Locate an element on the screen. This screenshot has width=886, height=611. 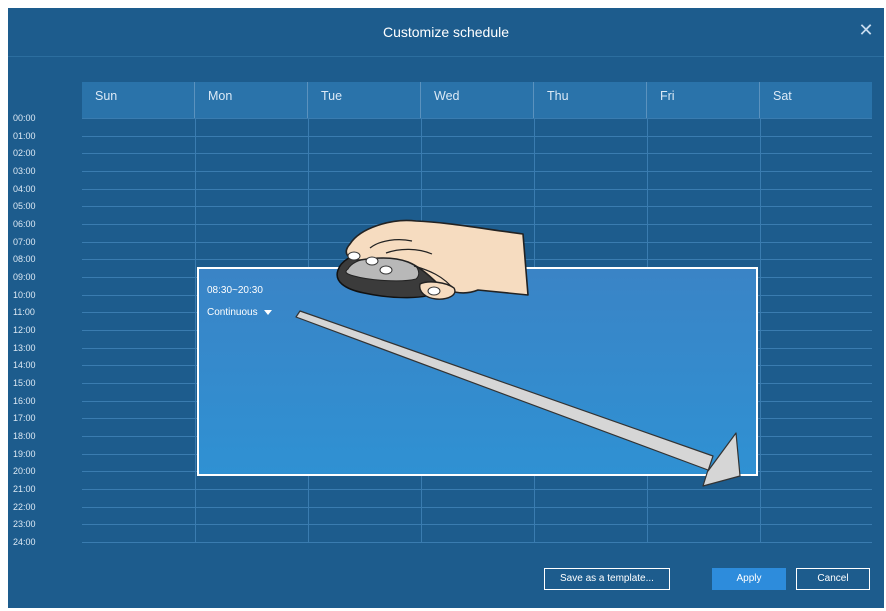
hour-label: 04:00 is located at coordinates (24, 188).